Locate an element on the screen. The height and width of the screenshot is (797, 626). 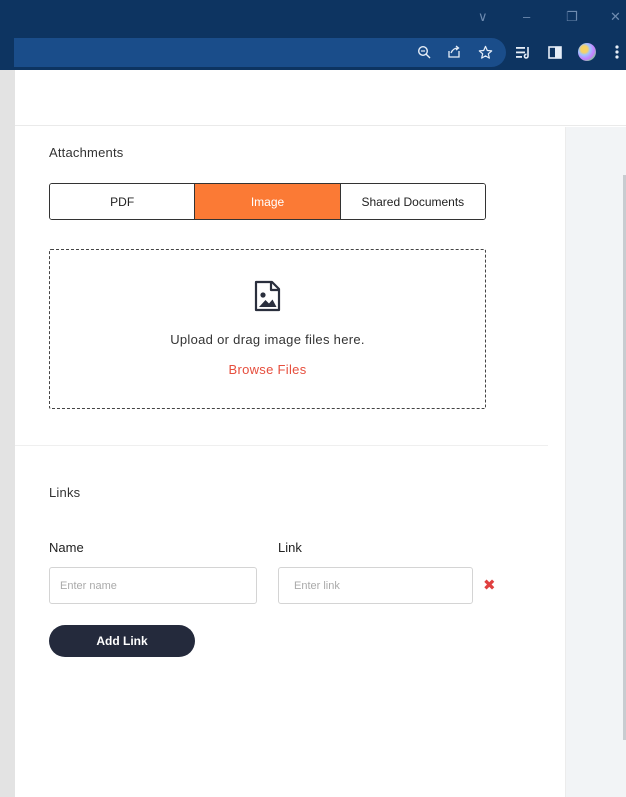
browser-titlebar: ∨ – ❐ ✕ is located at coordinates (313, 17).